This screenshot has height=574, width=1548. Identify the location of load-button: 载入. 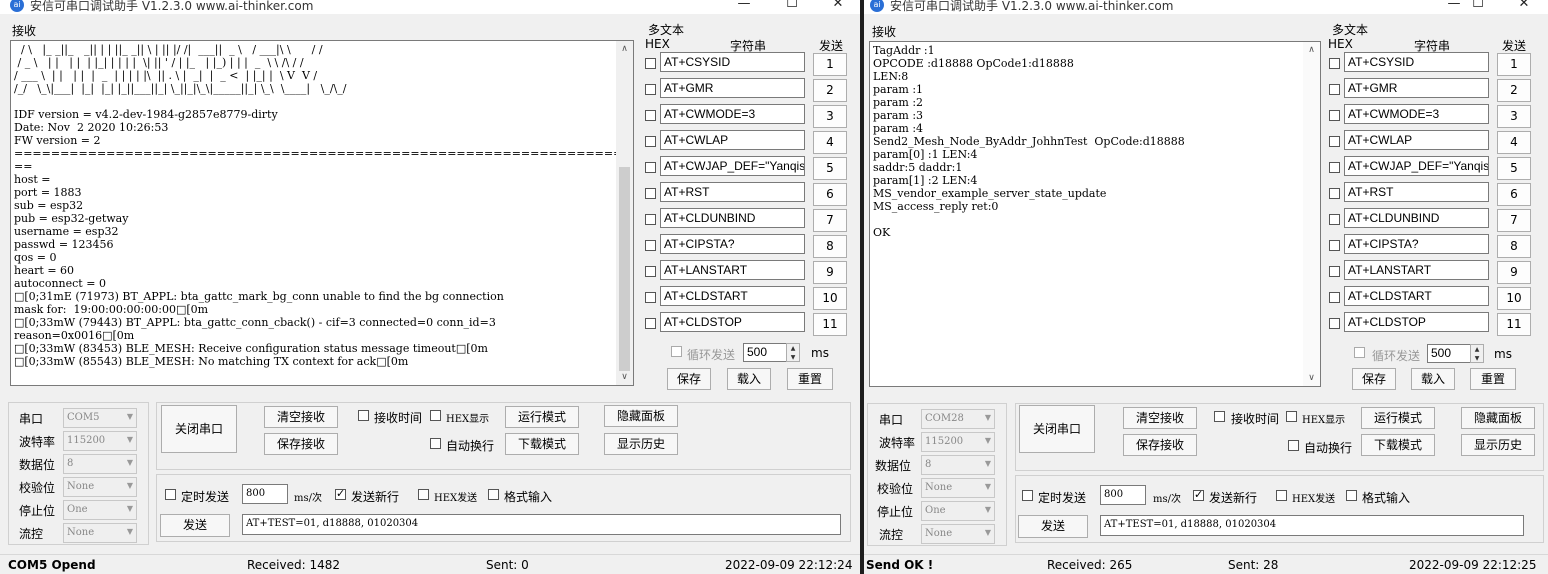
(1433, 379).